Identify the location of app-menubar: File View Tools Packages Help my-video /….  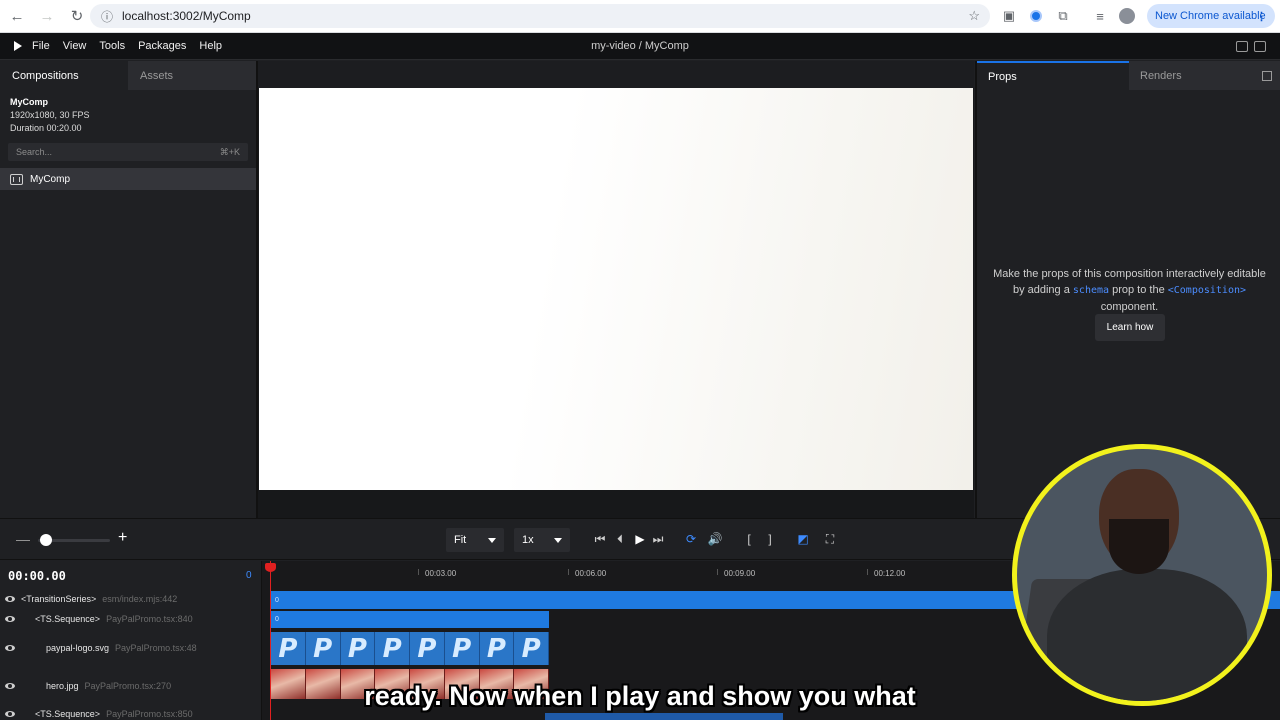
(640, 46).